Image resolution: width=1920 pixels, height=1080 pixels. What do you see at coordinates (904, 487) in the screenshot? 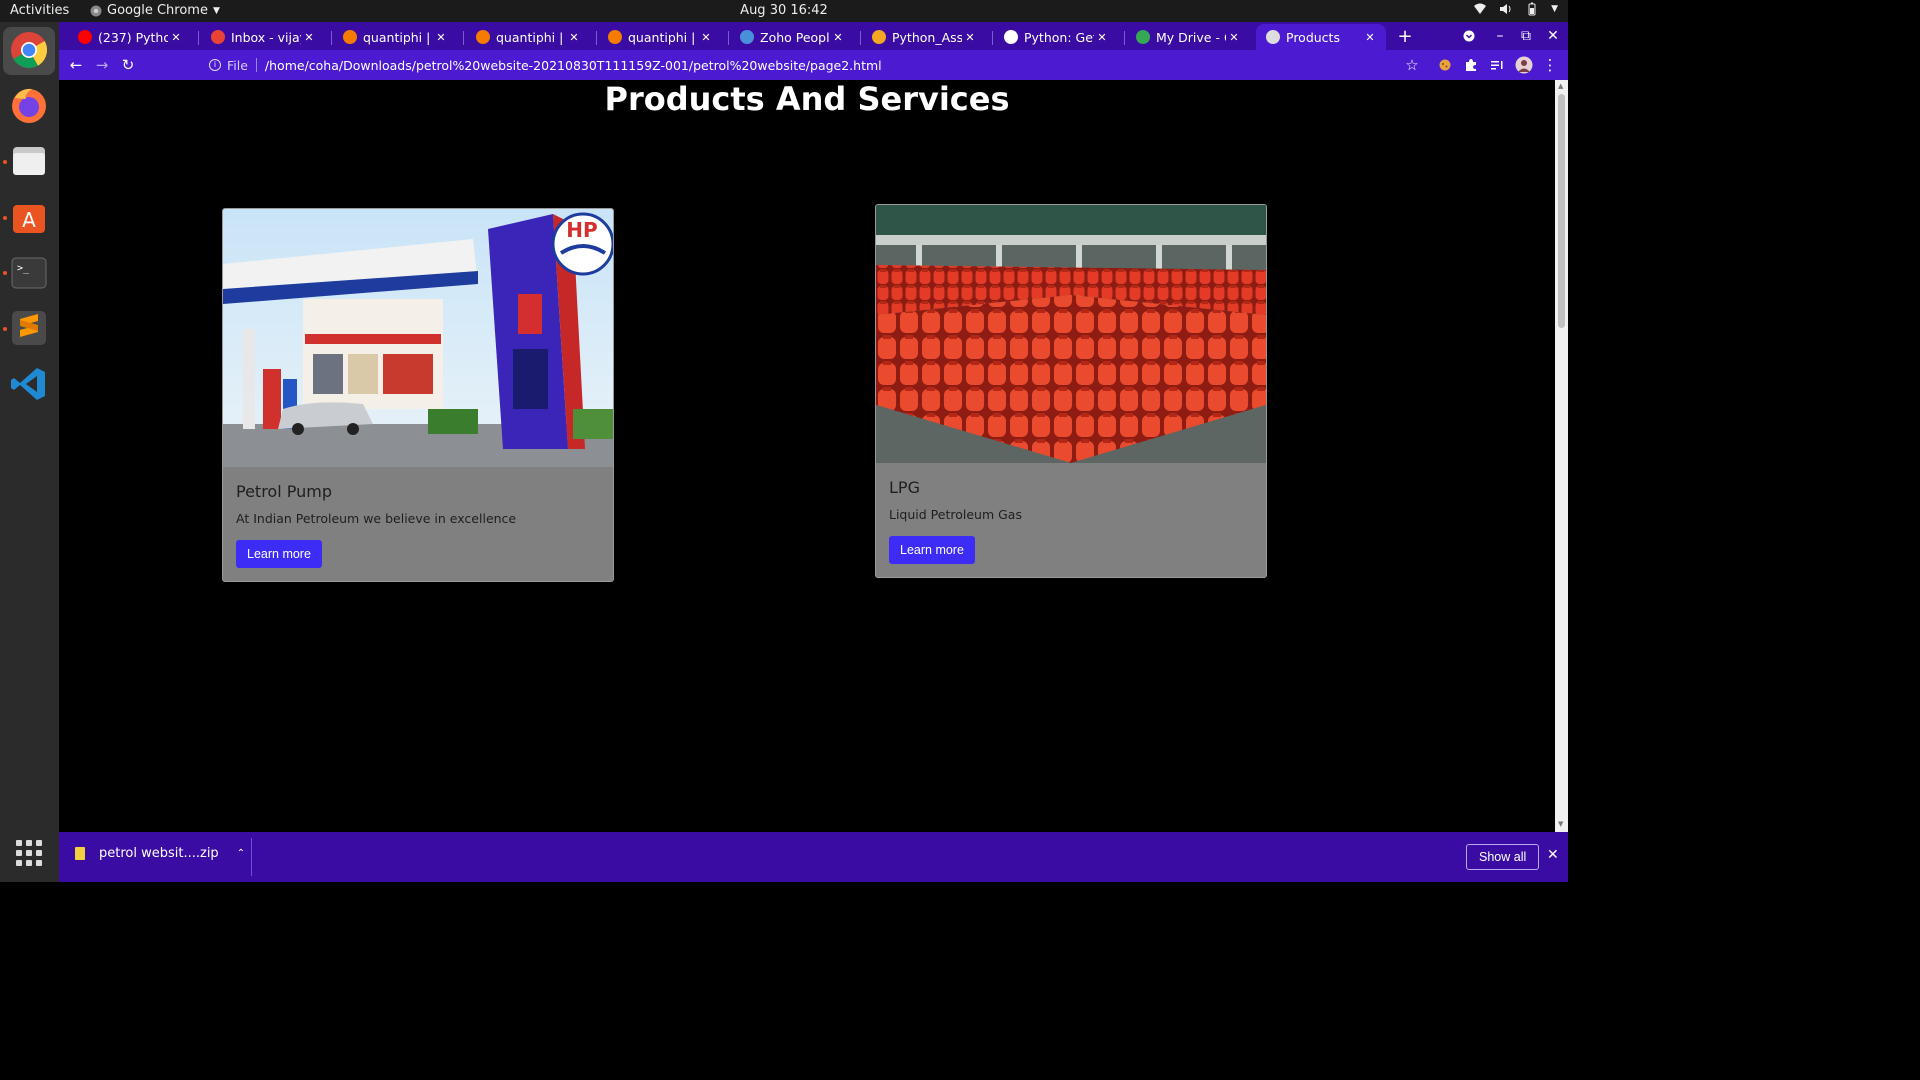
I see `card-title: LPG` at bounding box center [904, 487].